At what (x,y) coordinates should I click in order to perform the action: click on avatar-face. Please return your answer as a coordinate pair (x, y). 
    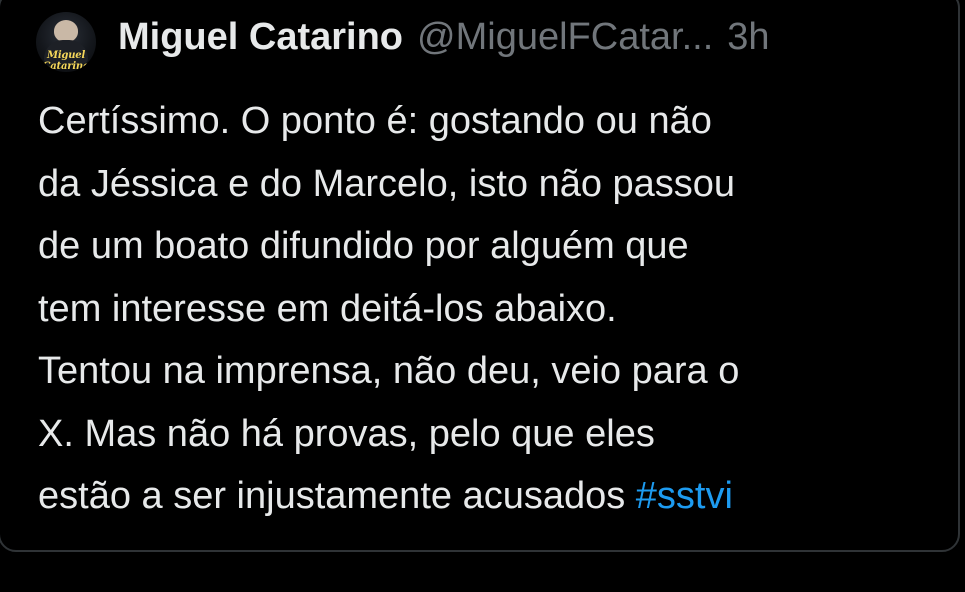
    Looking at the image, I should click on (66, 31).